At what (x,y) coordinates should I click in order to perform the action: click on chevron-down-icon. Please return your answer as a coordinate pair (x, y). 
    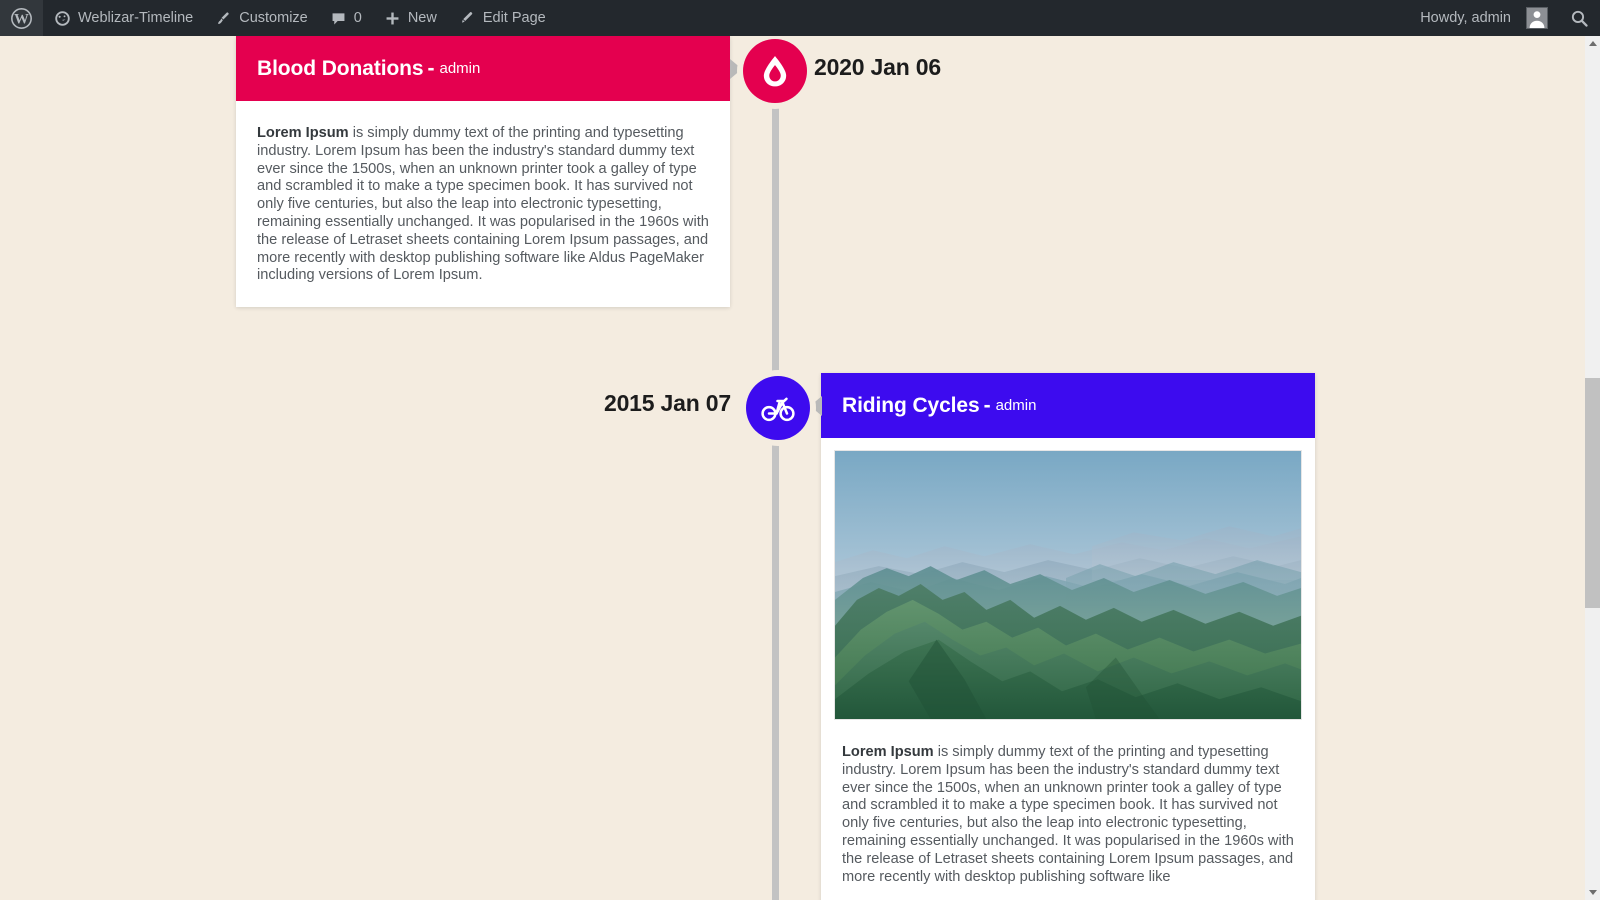
    Looking at the image, I should click on (1592, 892).